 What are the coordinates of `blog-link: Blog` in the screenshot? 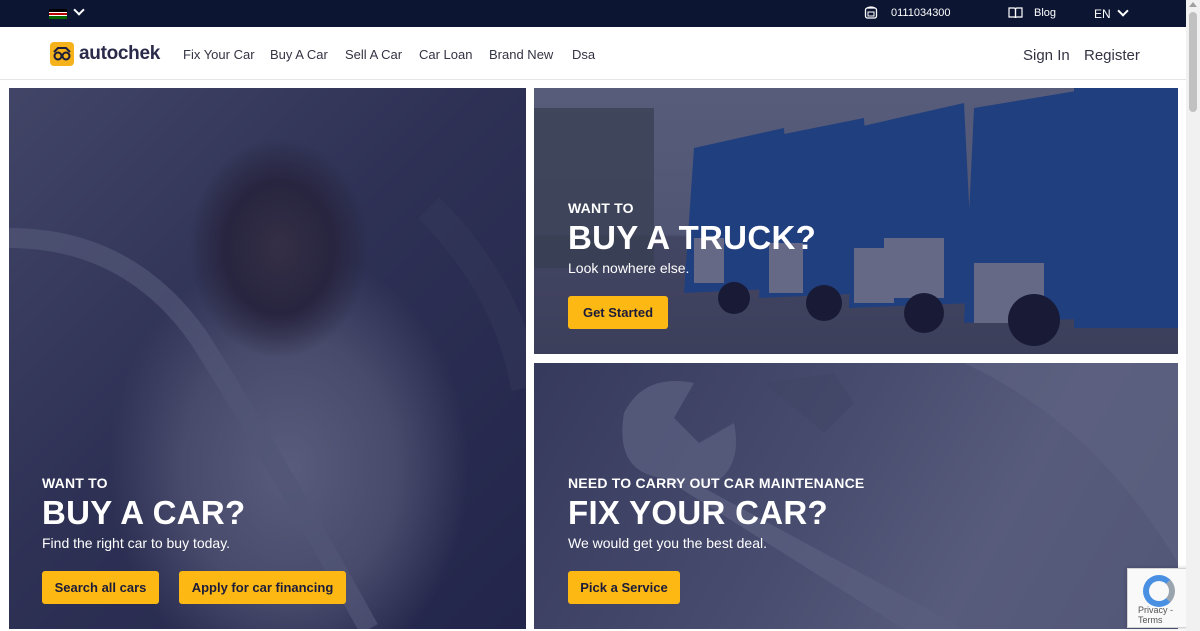 It's located at (1045, 13).